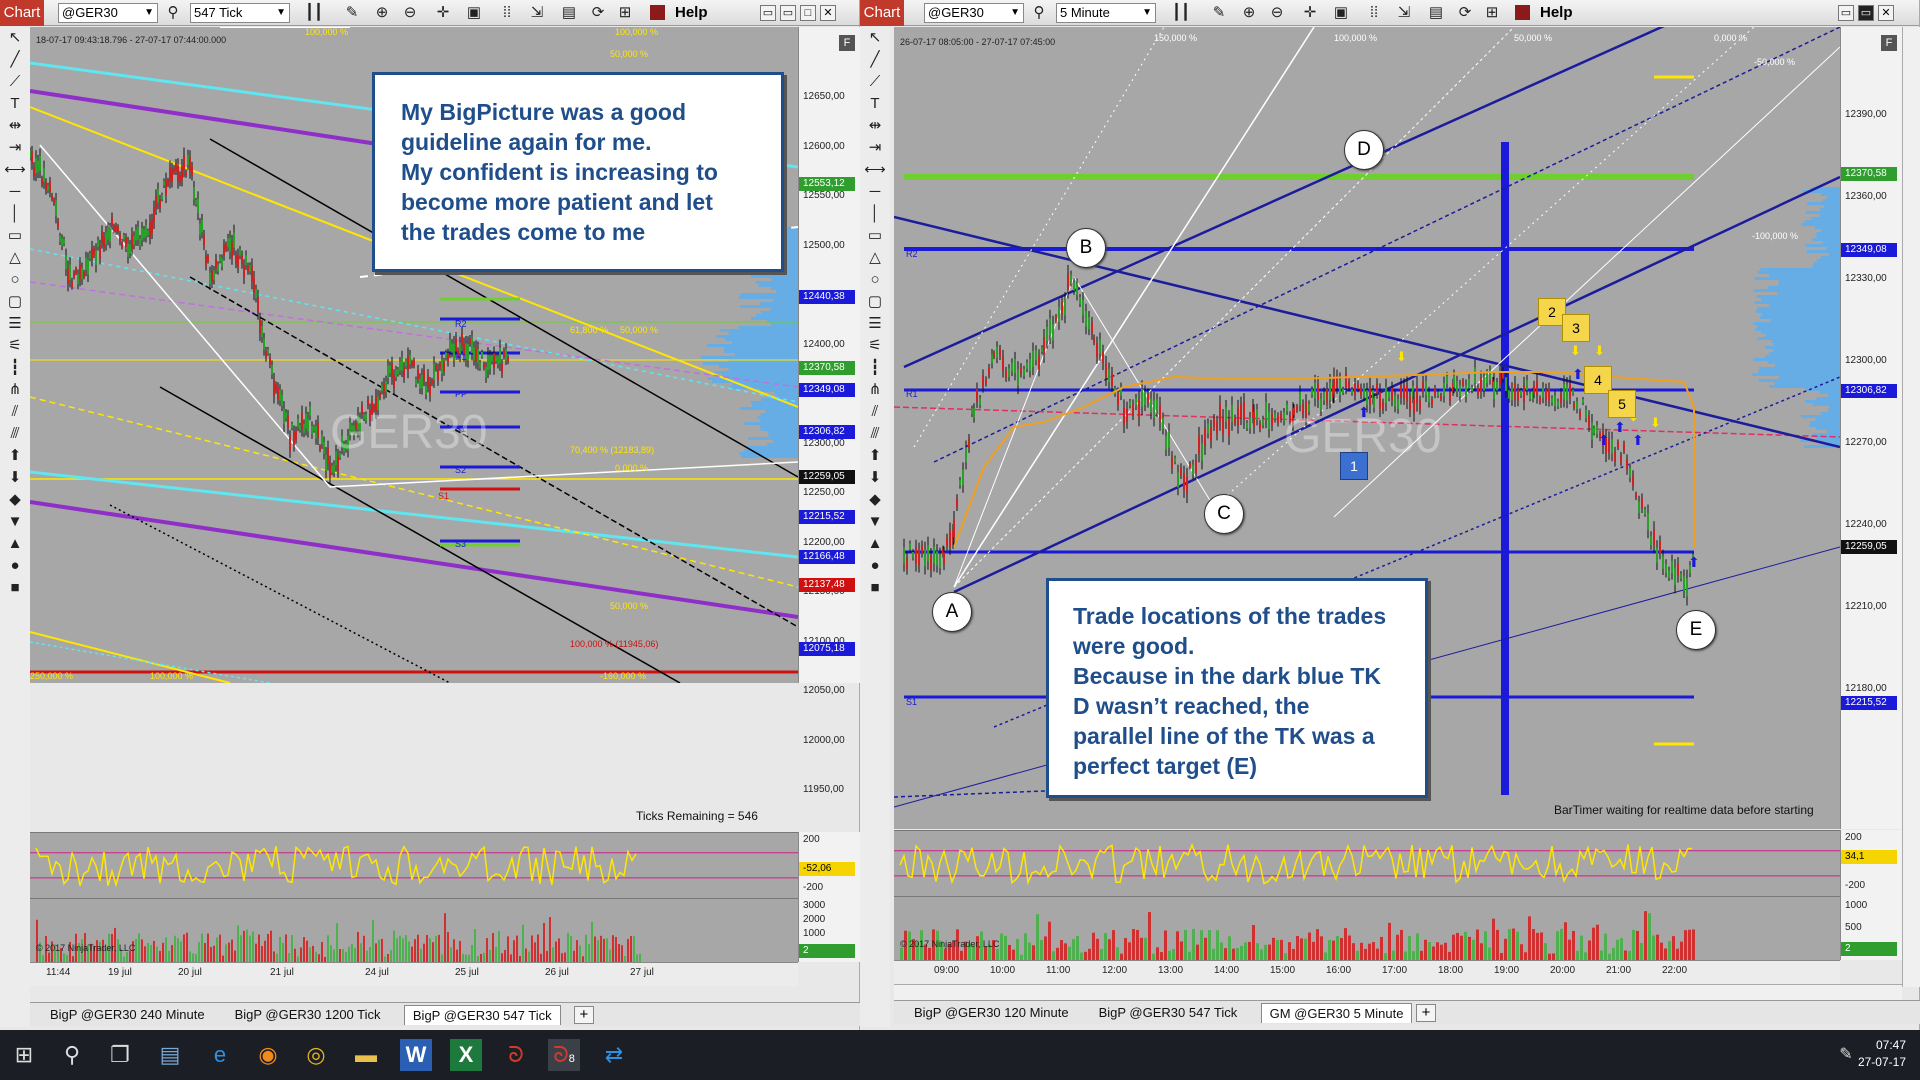 This screenshot has height=1080, width=1920. I want to click on windows-start-icon: ⊞, so click(24, 1055).